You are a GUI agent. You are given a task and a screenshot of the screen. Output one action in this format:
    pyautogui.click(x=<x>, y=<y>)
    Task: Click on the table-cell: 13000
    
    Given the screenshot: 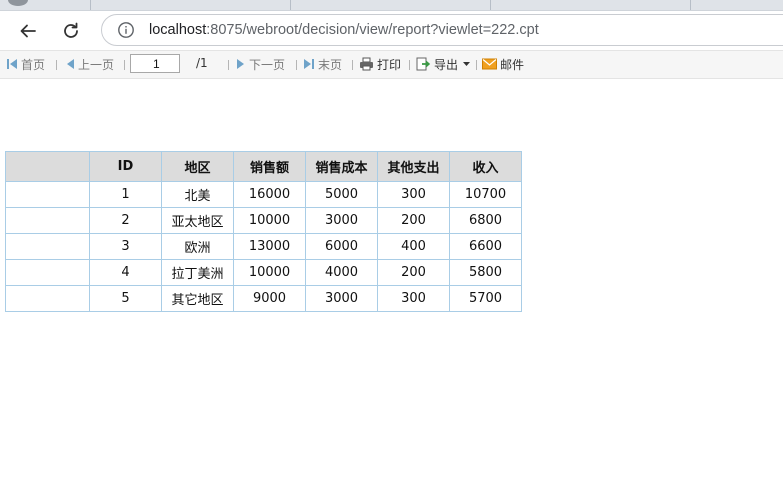 What is the action you would take?
    pyautogui.click(x=269, y=246)
    